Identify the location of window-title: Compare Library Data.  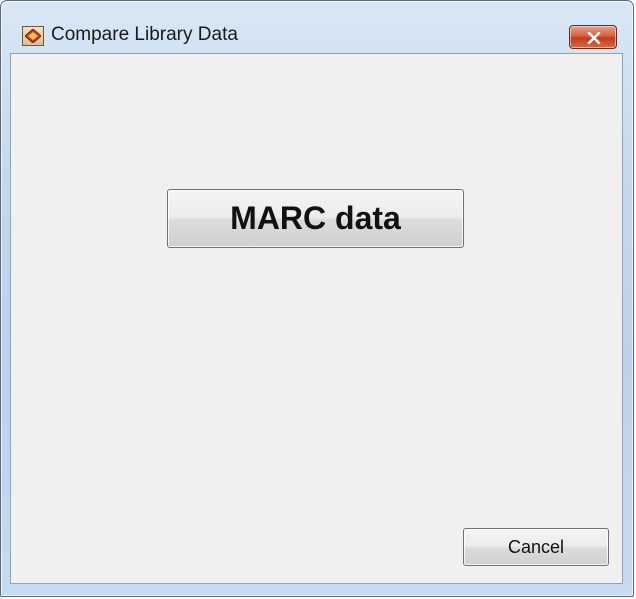
(144, 34).